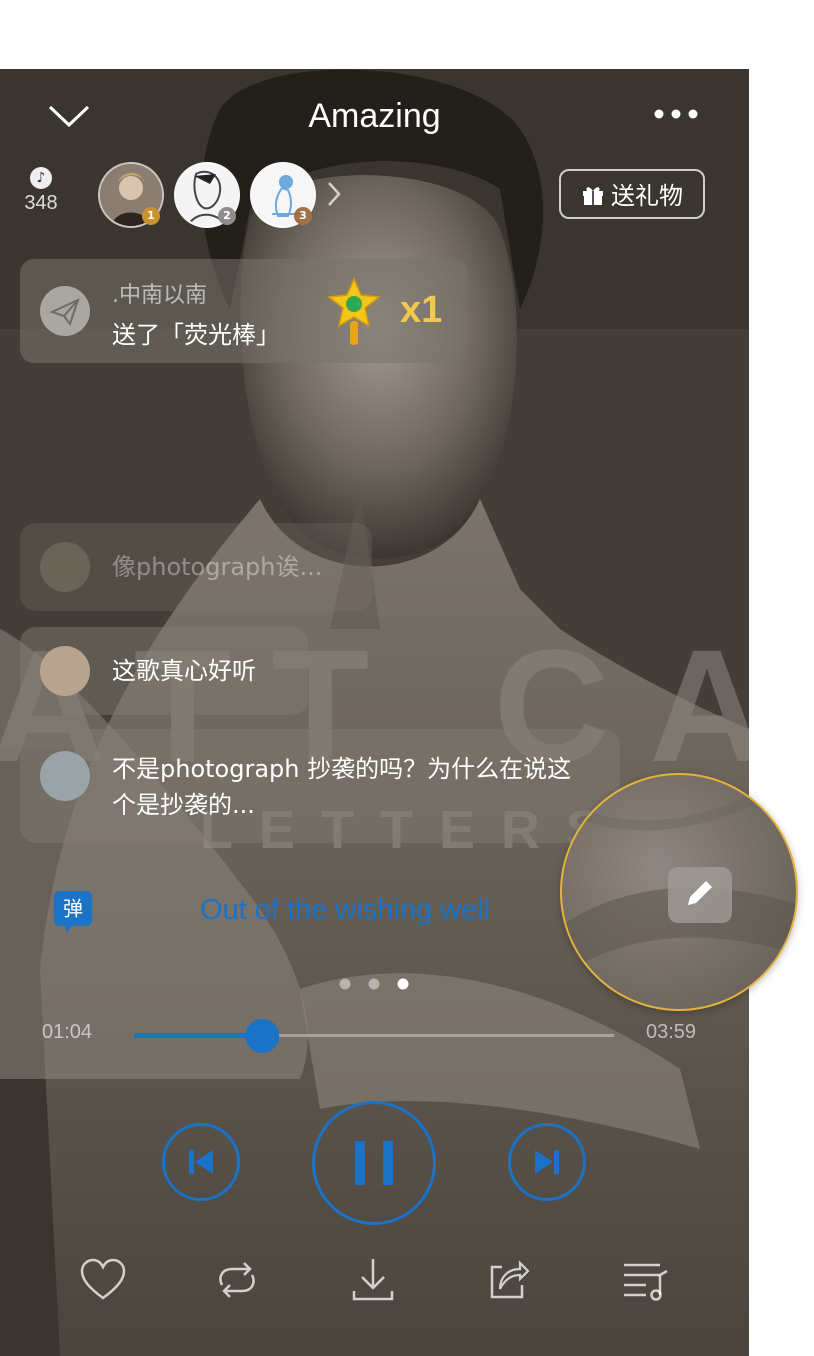 This screenshot has width=814, height=1356. I want to click on write-comment-button, so click(700, 895).